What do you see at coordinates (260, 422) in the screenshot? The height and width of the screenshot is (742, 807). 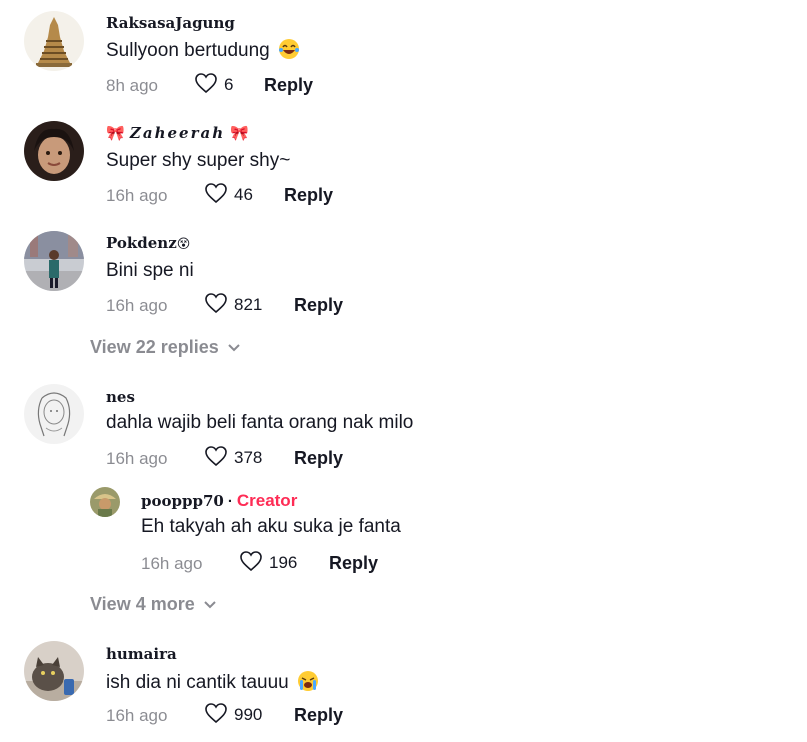 I see `comment-text: dahla wajib beli fanta orang nak milo` at bounding box center [260, 422].